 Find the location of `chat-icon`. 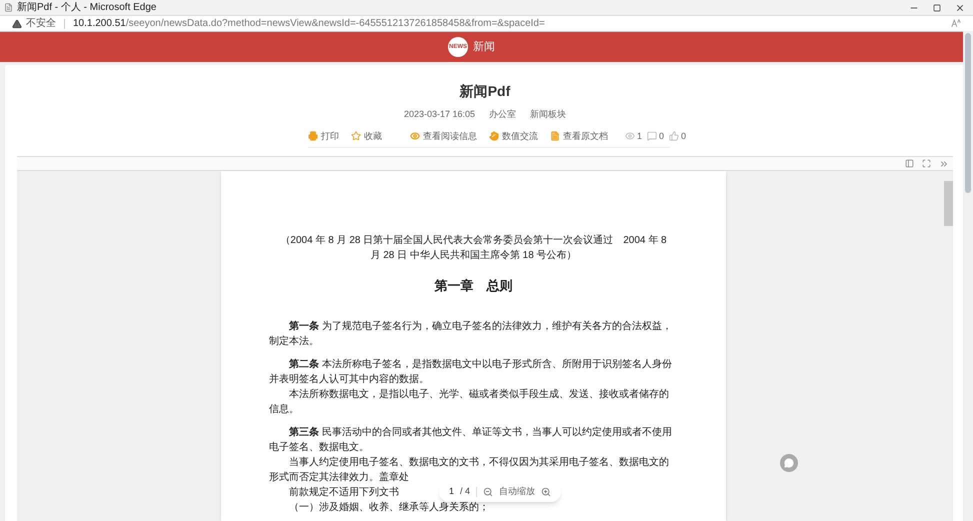

chat-icon is located at coordinates (789, 463).